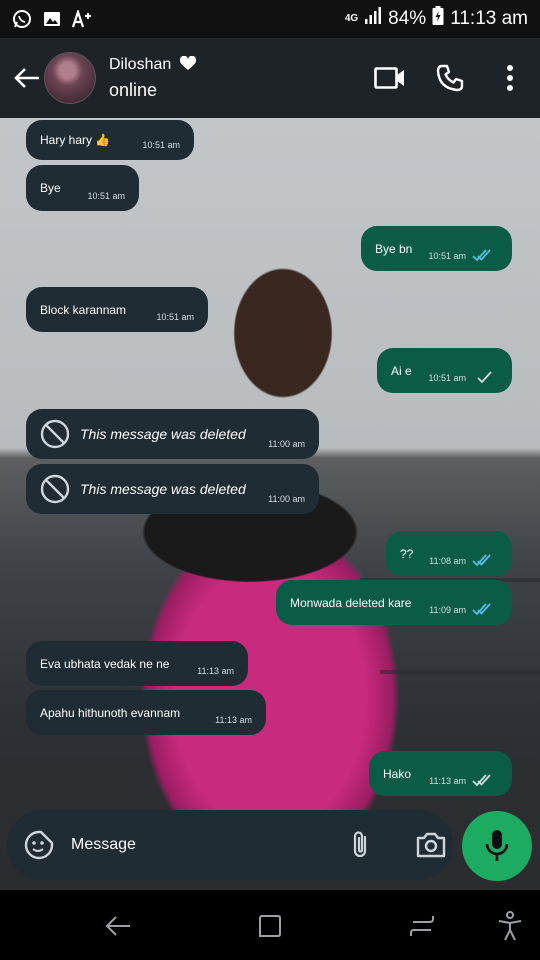 Image resolution: width=540 pixels, height=960 pixels. I want to click on message-bubble-outgoing: Ai e 10:51 am, so click(444, 370).